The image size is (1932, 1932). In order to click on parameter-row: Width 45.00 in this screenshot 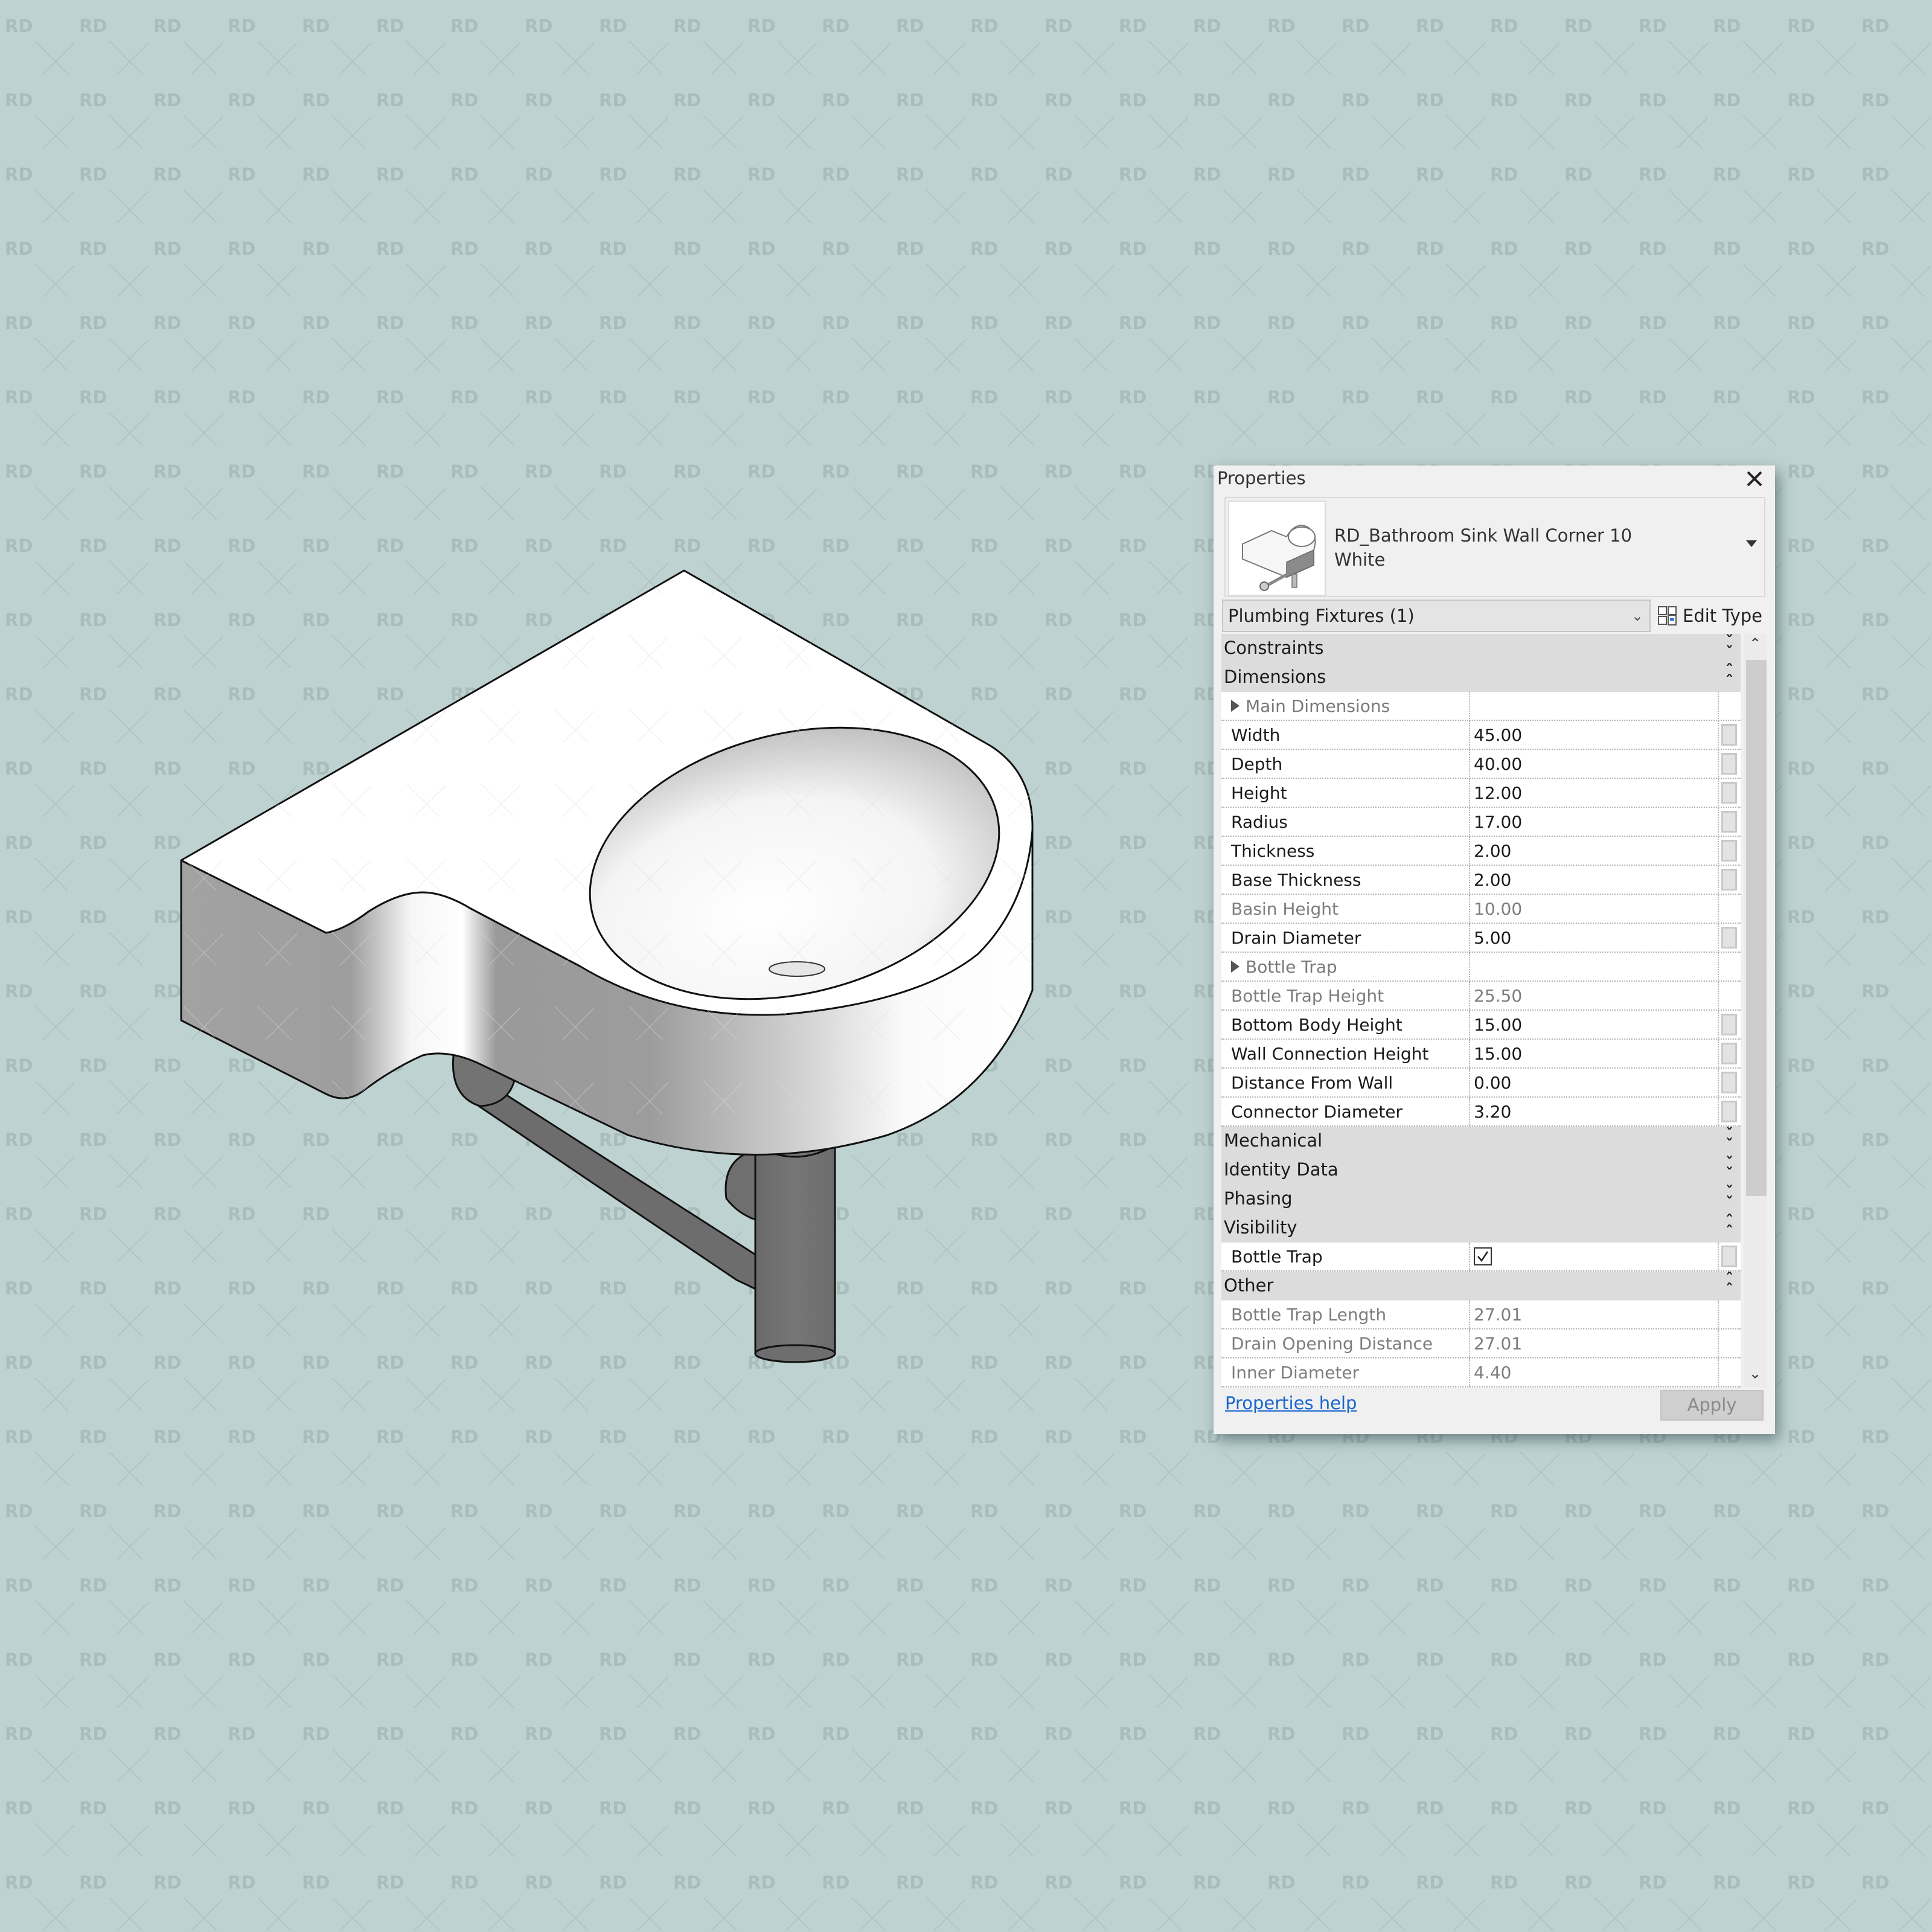, I will do `click(1481, 735)`.